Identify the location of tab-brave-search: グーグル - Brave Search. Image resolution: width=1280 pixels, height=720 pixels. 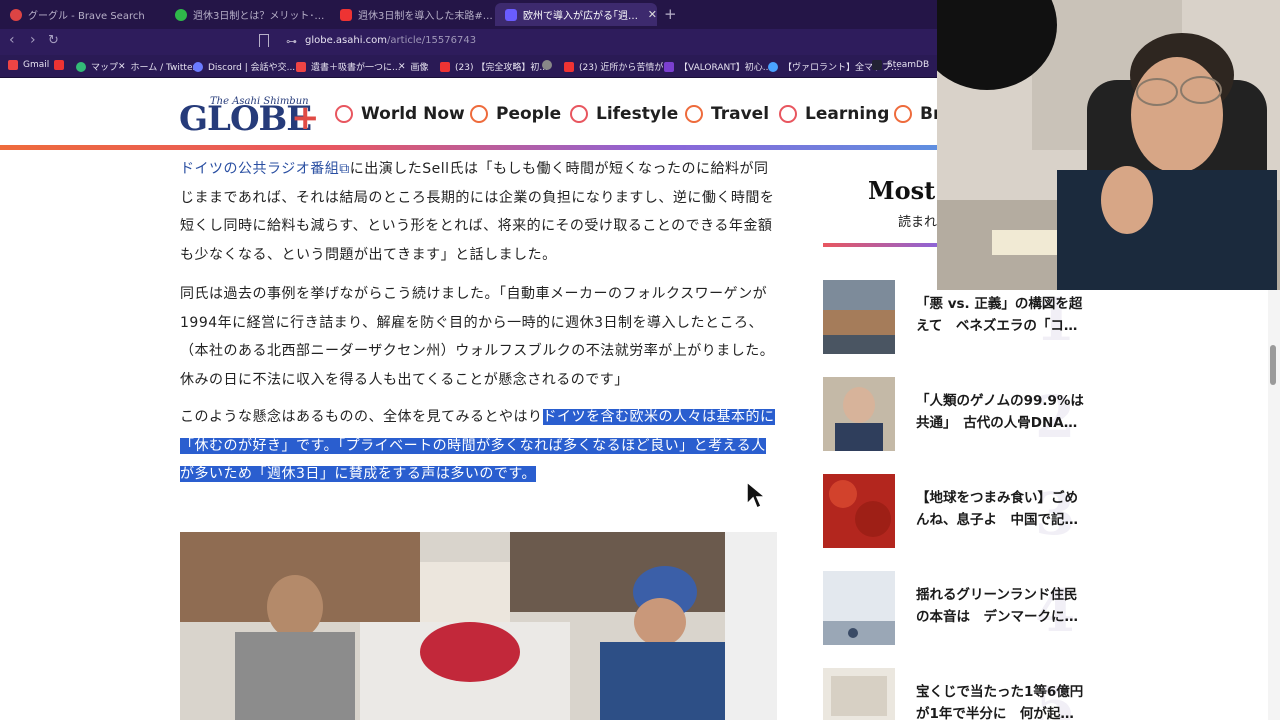
(82, 14).